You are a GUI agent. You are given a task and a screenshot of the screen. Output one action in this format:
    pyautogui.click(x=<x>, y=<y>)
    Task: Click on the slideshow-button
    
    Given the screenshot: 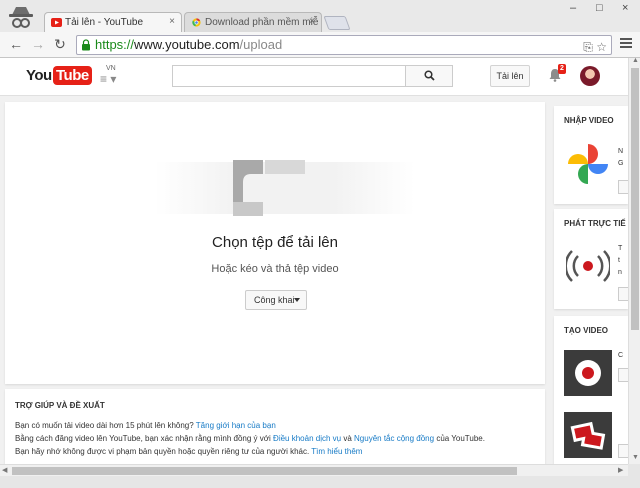 What is the action you would take?
    pyautogui.click(x=623, y=451)
    